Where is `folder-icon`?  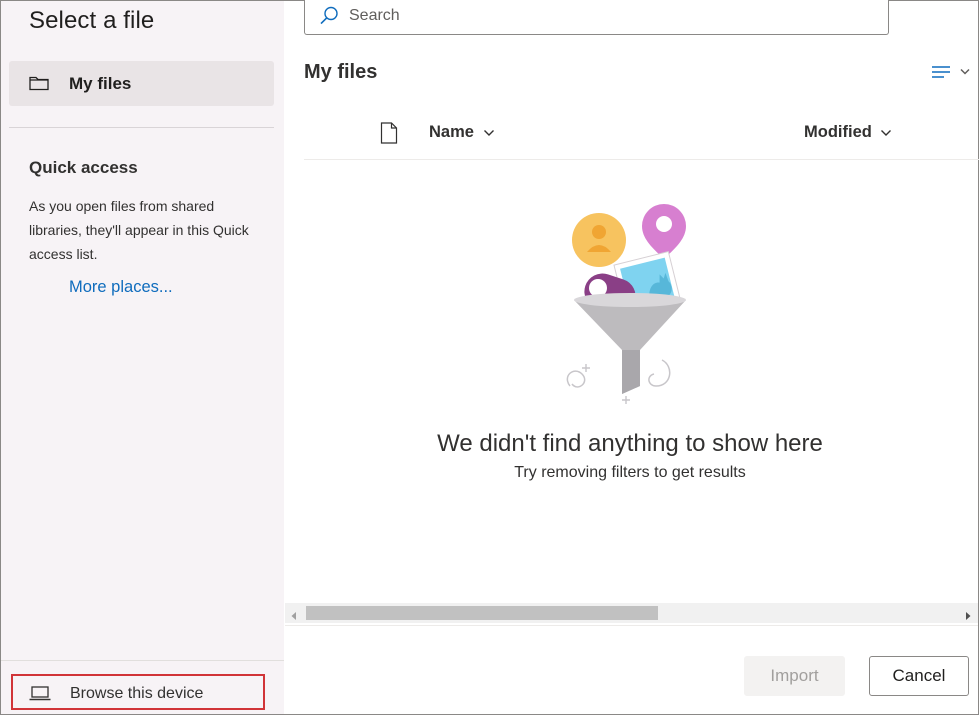 folder-icon is located at coordinates (39, 83).